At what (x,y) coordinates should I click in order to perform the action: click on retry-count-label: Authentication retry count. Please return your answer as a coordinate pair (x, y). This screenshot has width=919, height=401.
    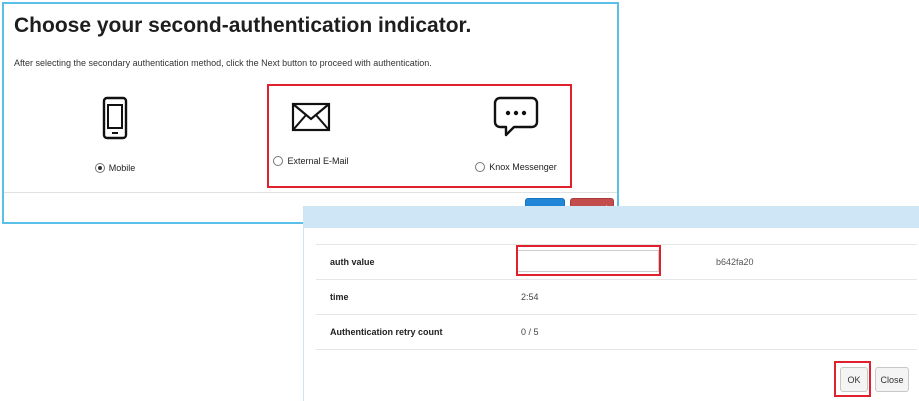
    Looking at the image, I should click on (386, 332).